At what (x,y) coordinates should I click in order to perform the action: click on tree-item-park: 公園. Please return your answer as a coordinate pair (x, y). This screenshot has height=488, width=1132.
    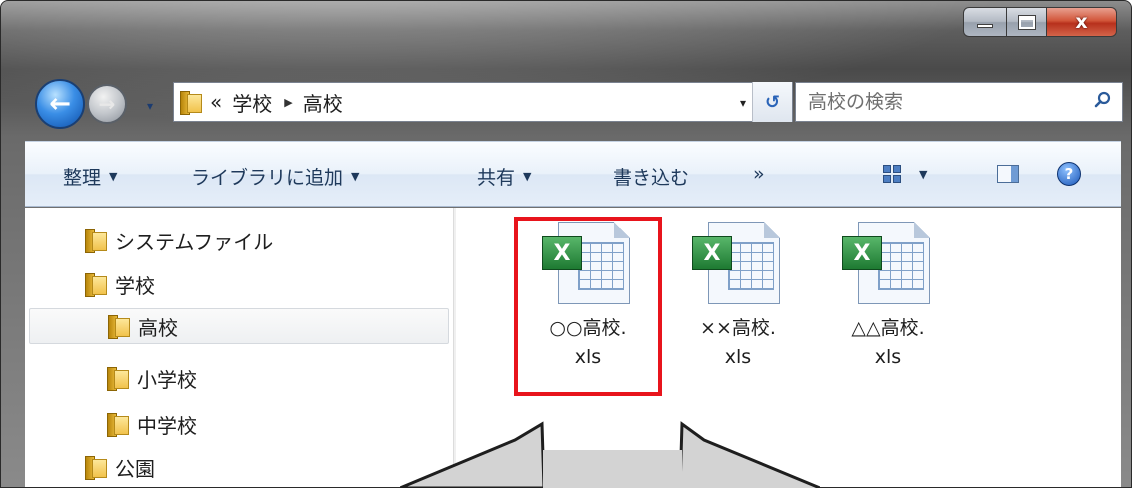
    Looking at the image, I should click on (120, 467).